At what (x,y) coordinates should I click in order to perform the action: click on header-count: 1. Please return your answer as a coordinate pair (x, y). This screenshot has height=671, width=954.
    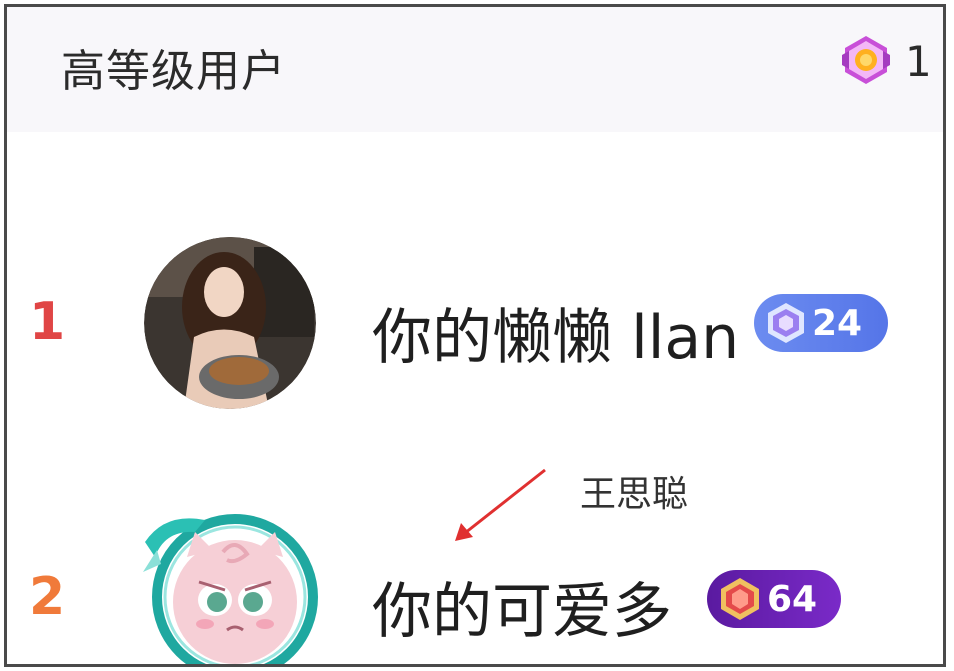
    Looking at the image, I should click on (918, 61).